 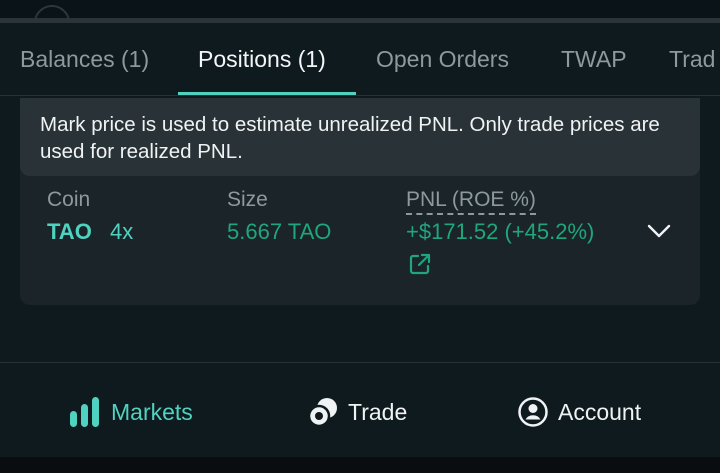 I want to click on nav-trade: Trade, so click(x=357, y=412).